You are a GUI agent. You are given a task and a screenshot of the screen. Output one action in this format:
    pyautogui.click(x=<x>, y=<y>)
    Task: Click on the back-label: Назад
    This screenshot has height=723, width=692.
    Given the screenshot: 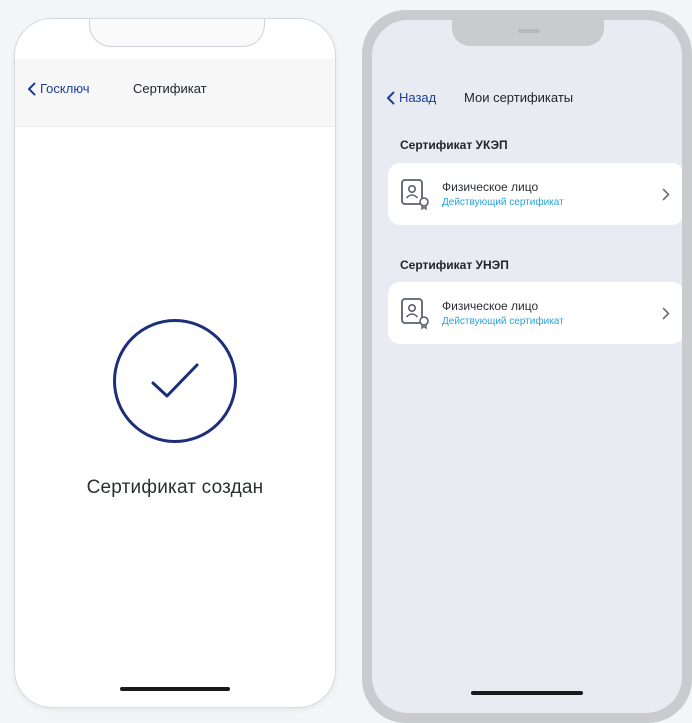 What is the action you would take?
    pyautogui.click(x=418, y=97)
    